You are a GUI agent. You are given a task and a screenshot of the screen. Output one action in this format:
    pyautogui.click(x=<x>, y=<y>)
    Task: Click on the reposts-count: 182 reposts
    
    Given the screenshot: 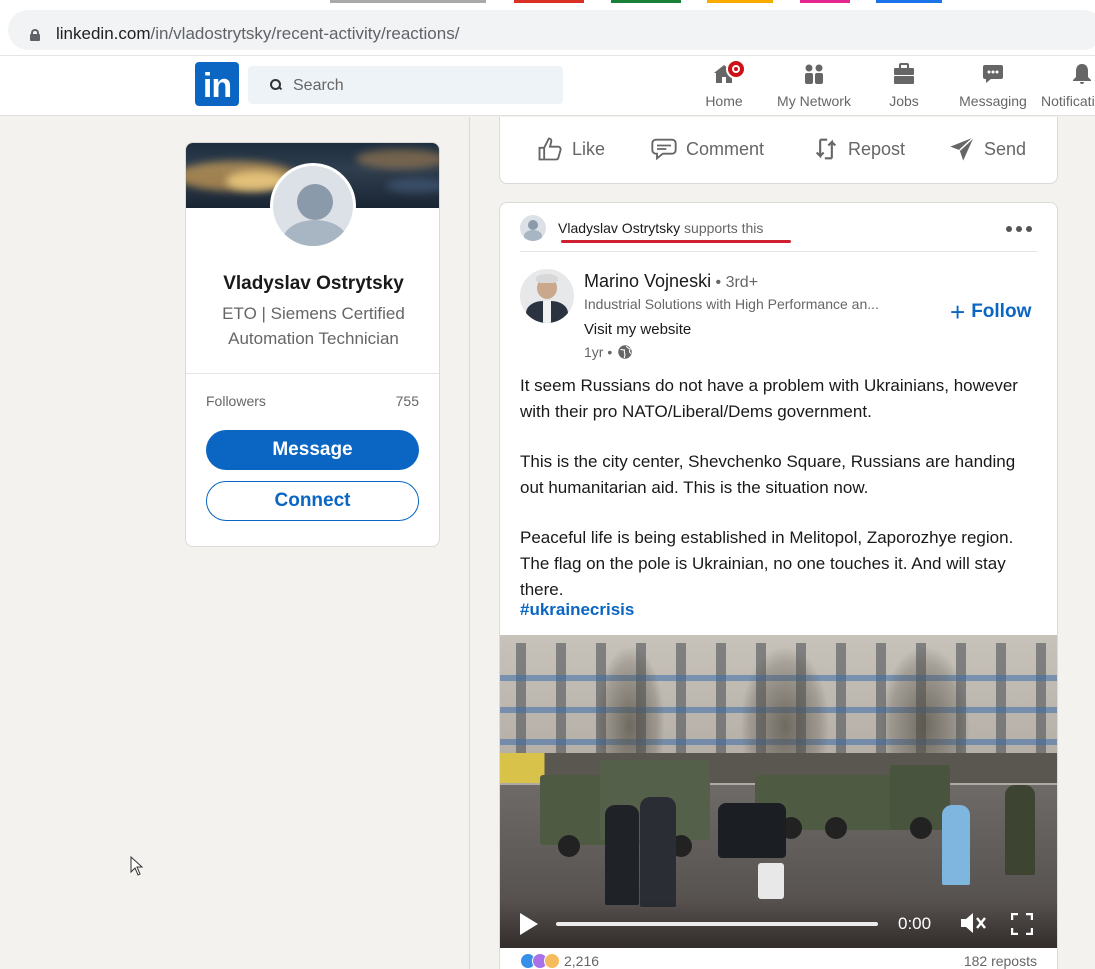 What is the action you would take?
    pyautogui.click(x=1000, y=961)
    